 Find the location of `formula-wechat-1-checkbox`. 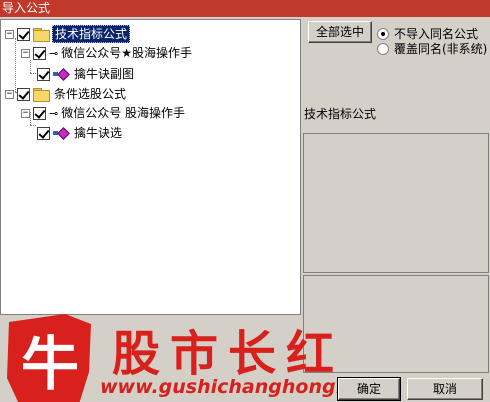

formula-wechat-1-checkbox is located at coordinates (39, 53).